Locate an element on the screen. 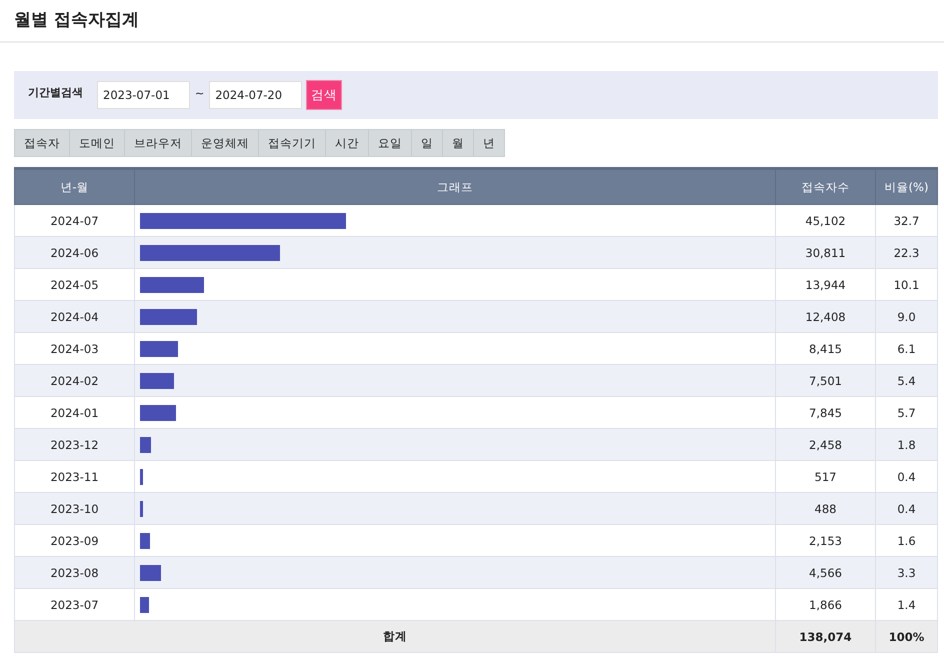  table-cell: 4,566 is located at coordinates (826, 572).